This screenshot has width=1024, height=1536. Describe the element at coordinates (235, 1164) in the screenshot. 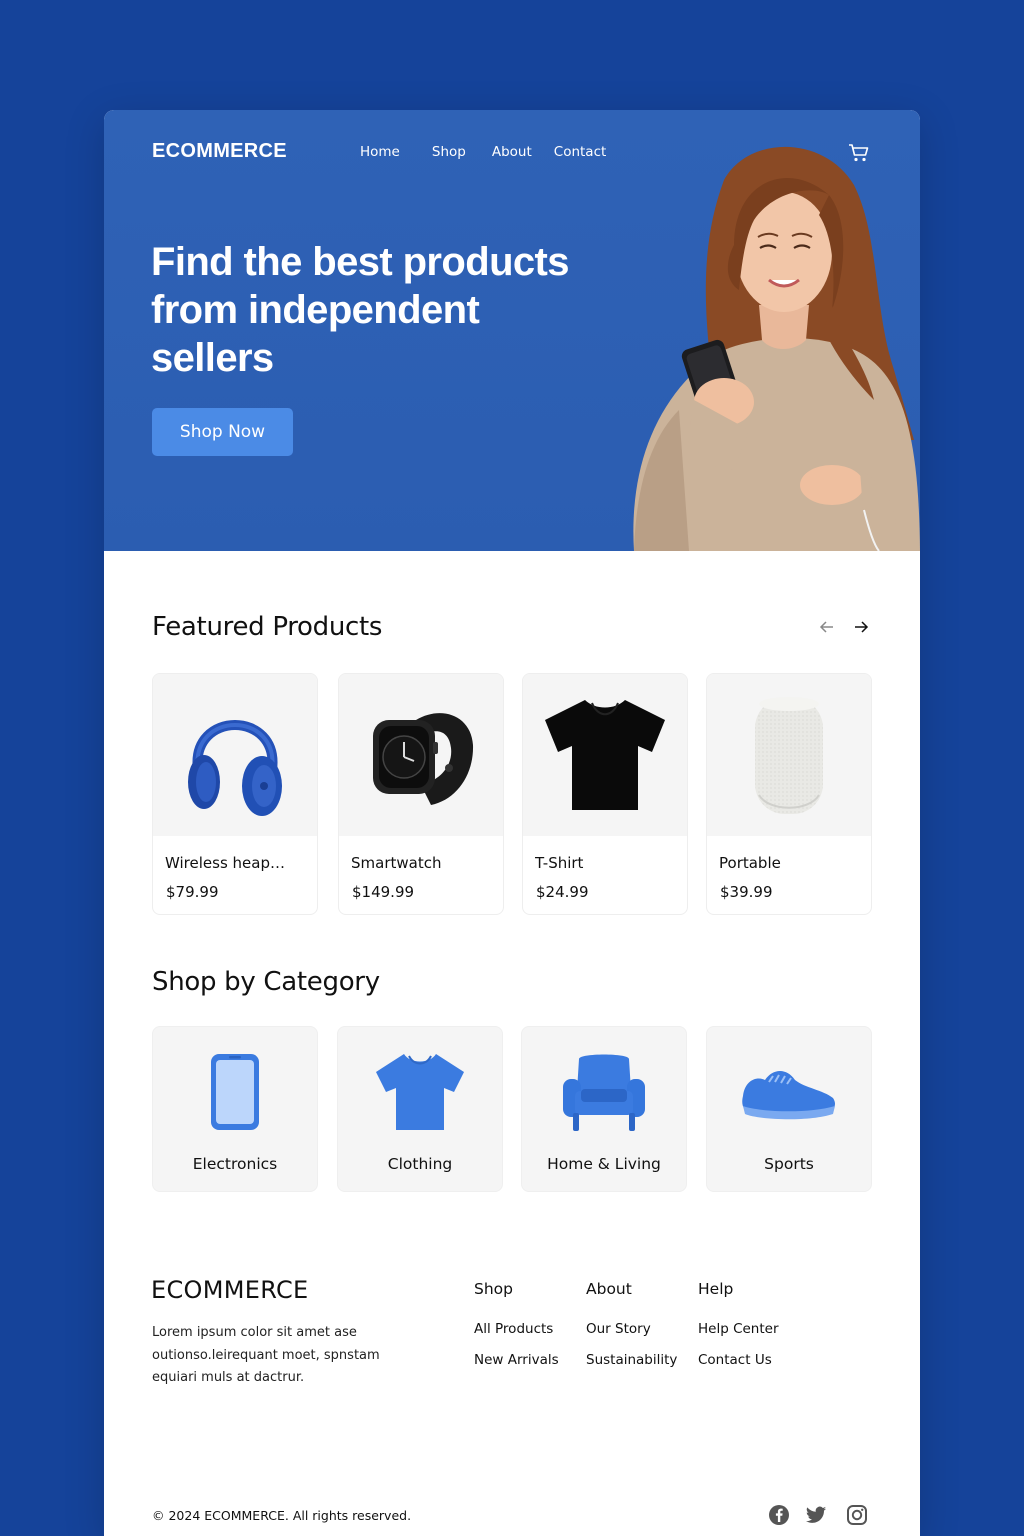

I see `category-label: Electronics` at that location.